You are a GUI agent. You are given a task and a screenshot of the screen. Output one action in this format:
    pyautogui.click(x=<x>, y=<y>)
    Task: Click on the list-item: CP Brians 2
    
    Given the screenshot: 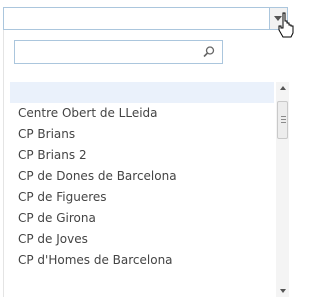 What is the action you would take?
    pyautogui.click(x=142, y=155)
    